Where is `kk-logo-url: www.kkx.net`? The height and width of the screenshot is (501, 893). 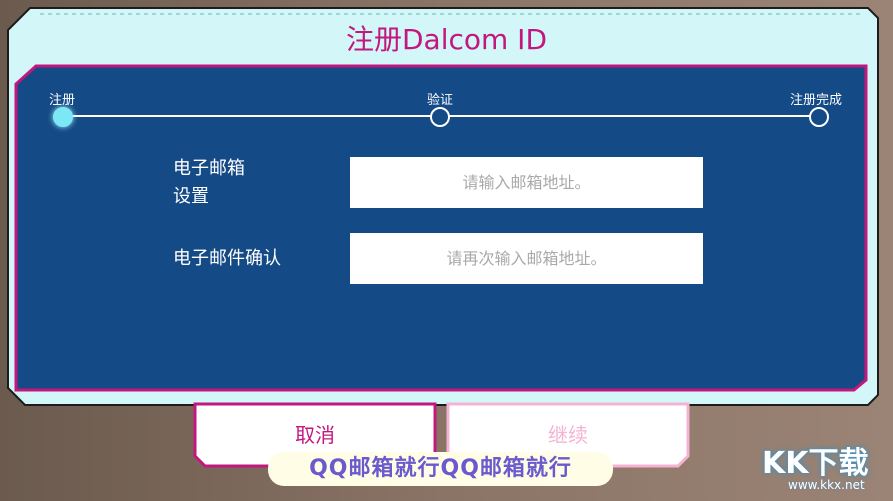 kk-logo-url: www.kkx.net is located at coordinates (826, 485).